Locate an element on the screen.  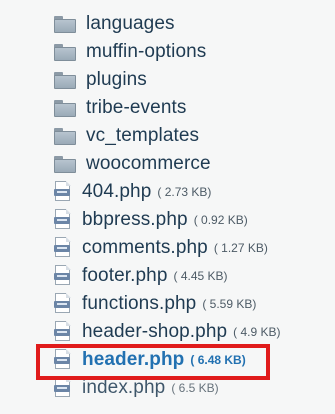
folder-item-vc-templates: vc_templates is located at coordinates (194, 136).